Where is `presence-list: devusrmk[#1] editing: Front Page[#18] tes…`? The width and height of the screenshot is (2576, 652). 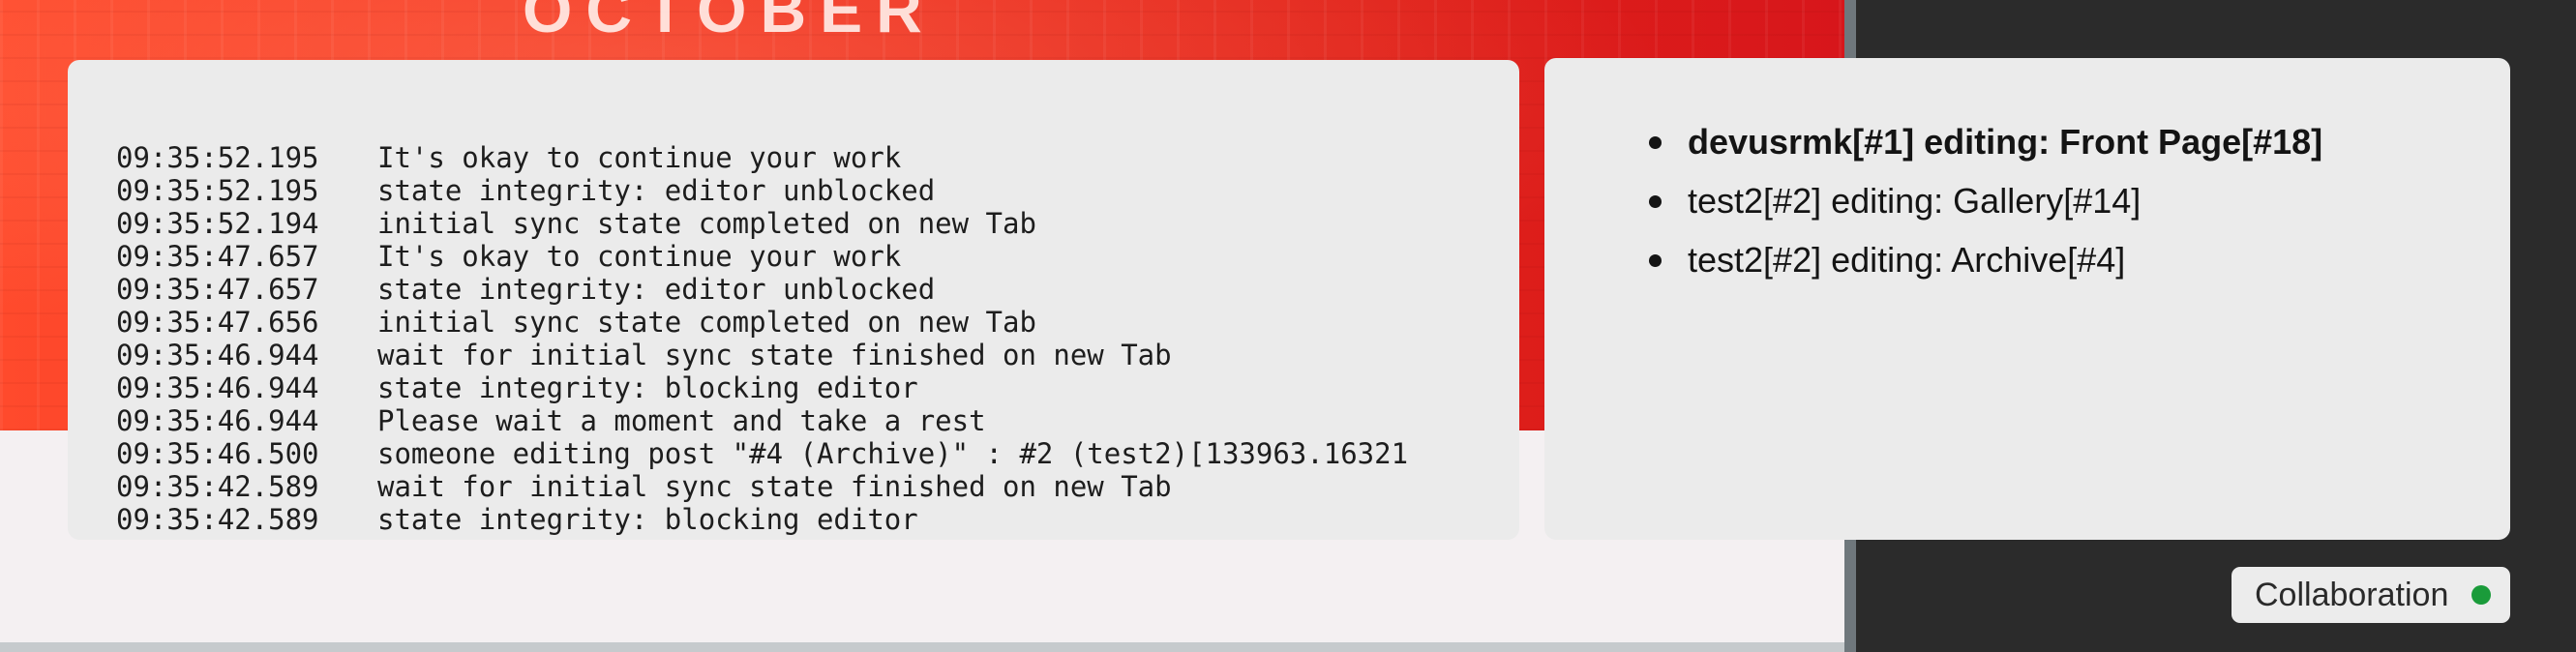
presence-list: devusrmk[#1] editing: Front Page[#18] tes… is located at coordinates (1986, 200).